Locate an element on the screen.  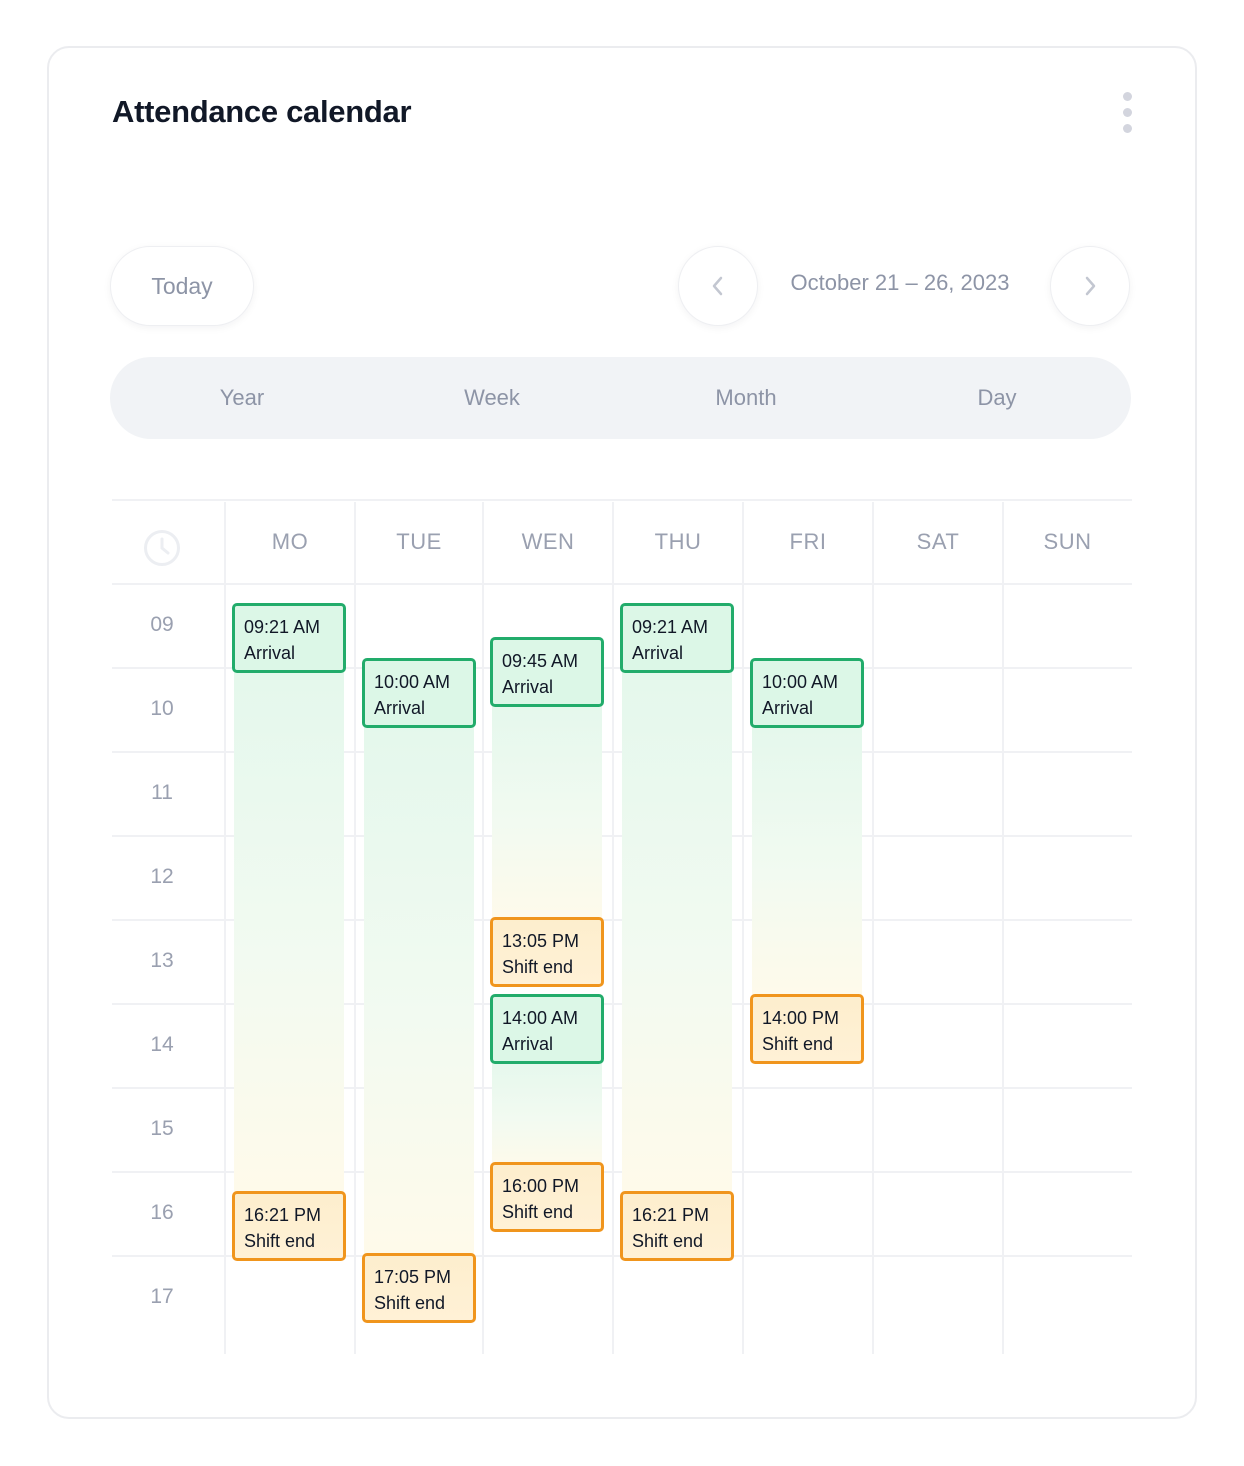
hour-label: 14 is located at coordinates (162, 1044).